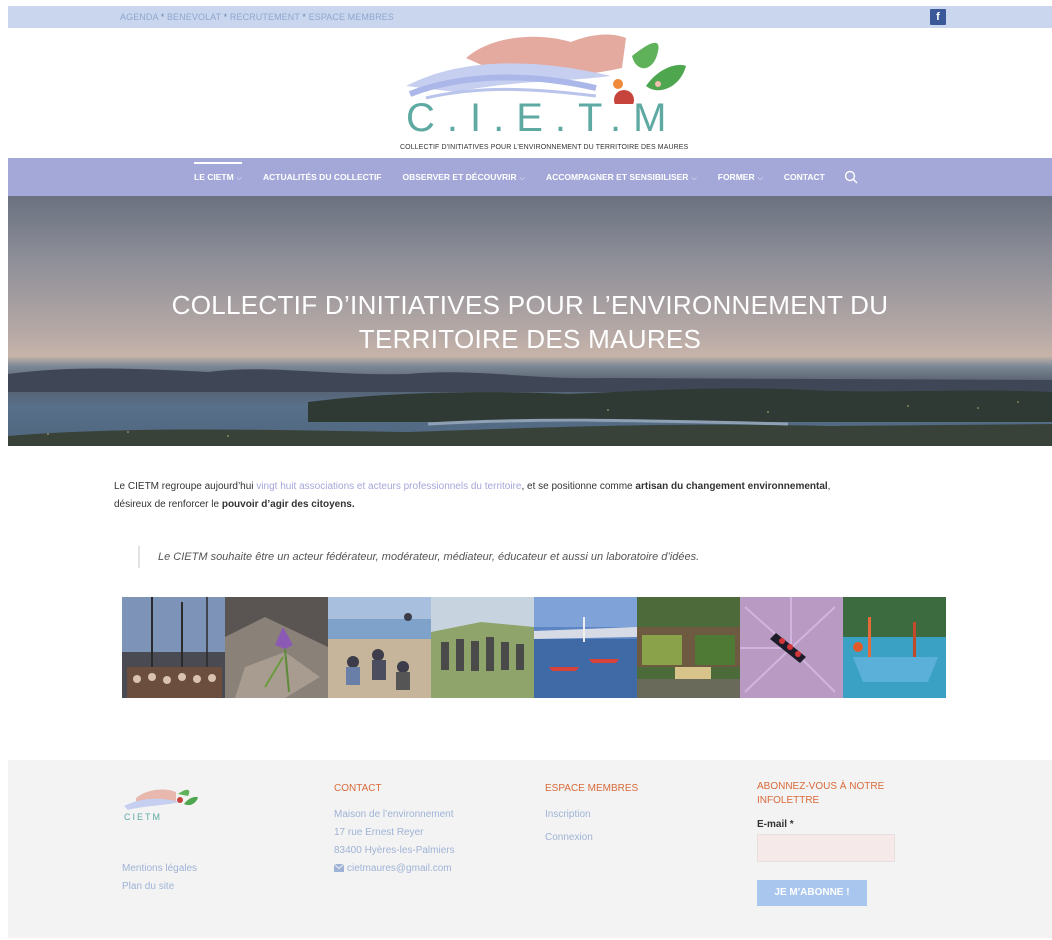 The image size is (1052, 940). Describe the element at coordinates (399, 868) in the screenshot. I see `contact-email: cietmaures@gmail.com` at that location.